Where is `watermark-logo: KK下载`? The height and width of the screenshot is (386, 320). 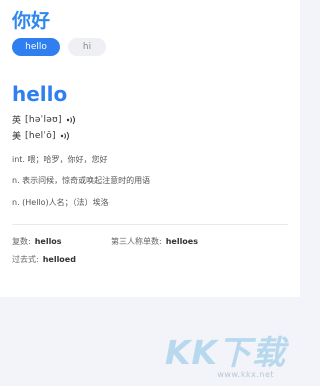 watermark-logo: KK下载 is located at coordinates (225, 352).